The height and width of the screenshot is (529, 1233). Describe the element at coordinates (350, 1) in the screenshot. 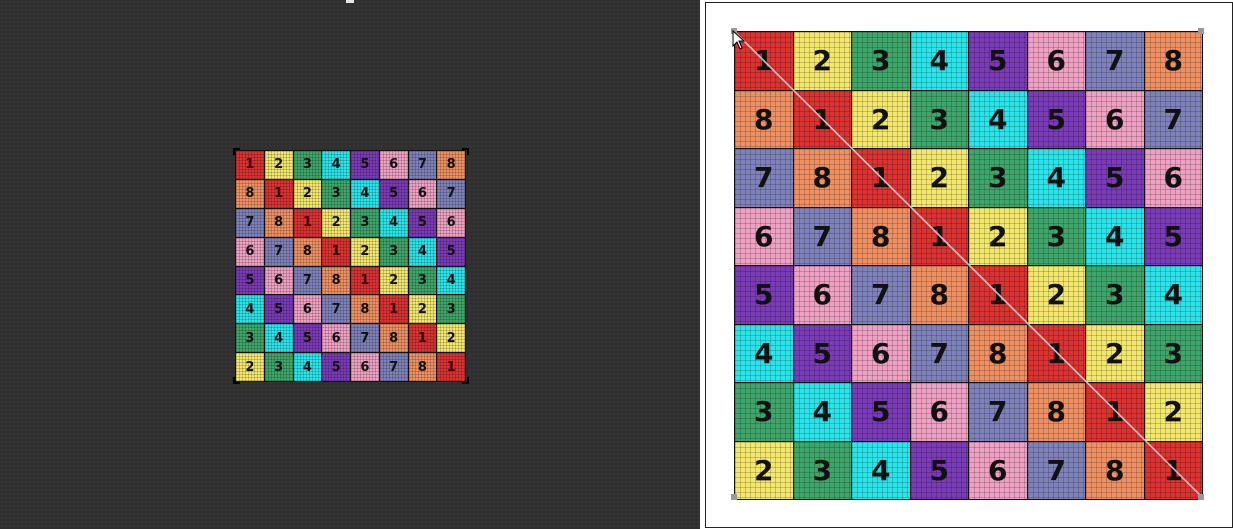

I see `splitter-handle` at that location.